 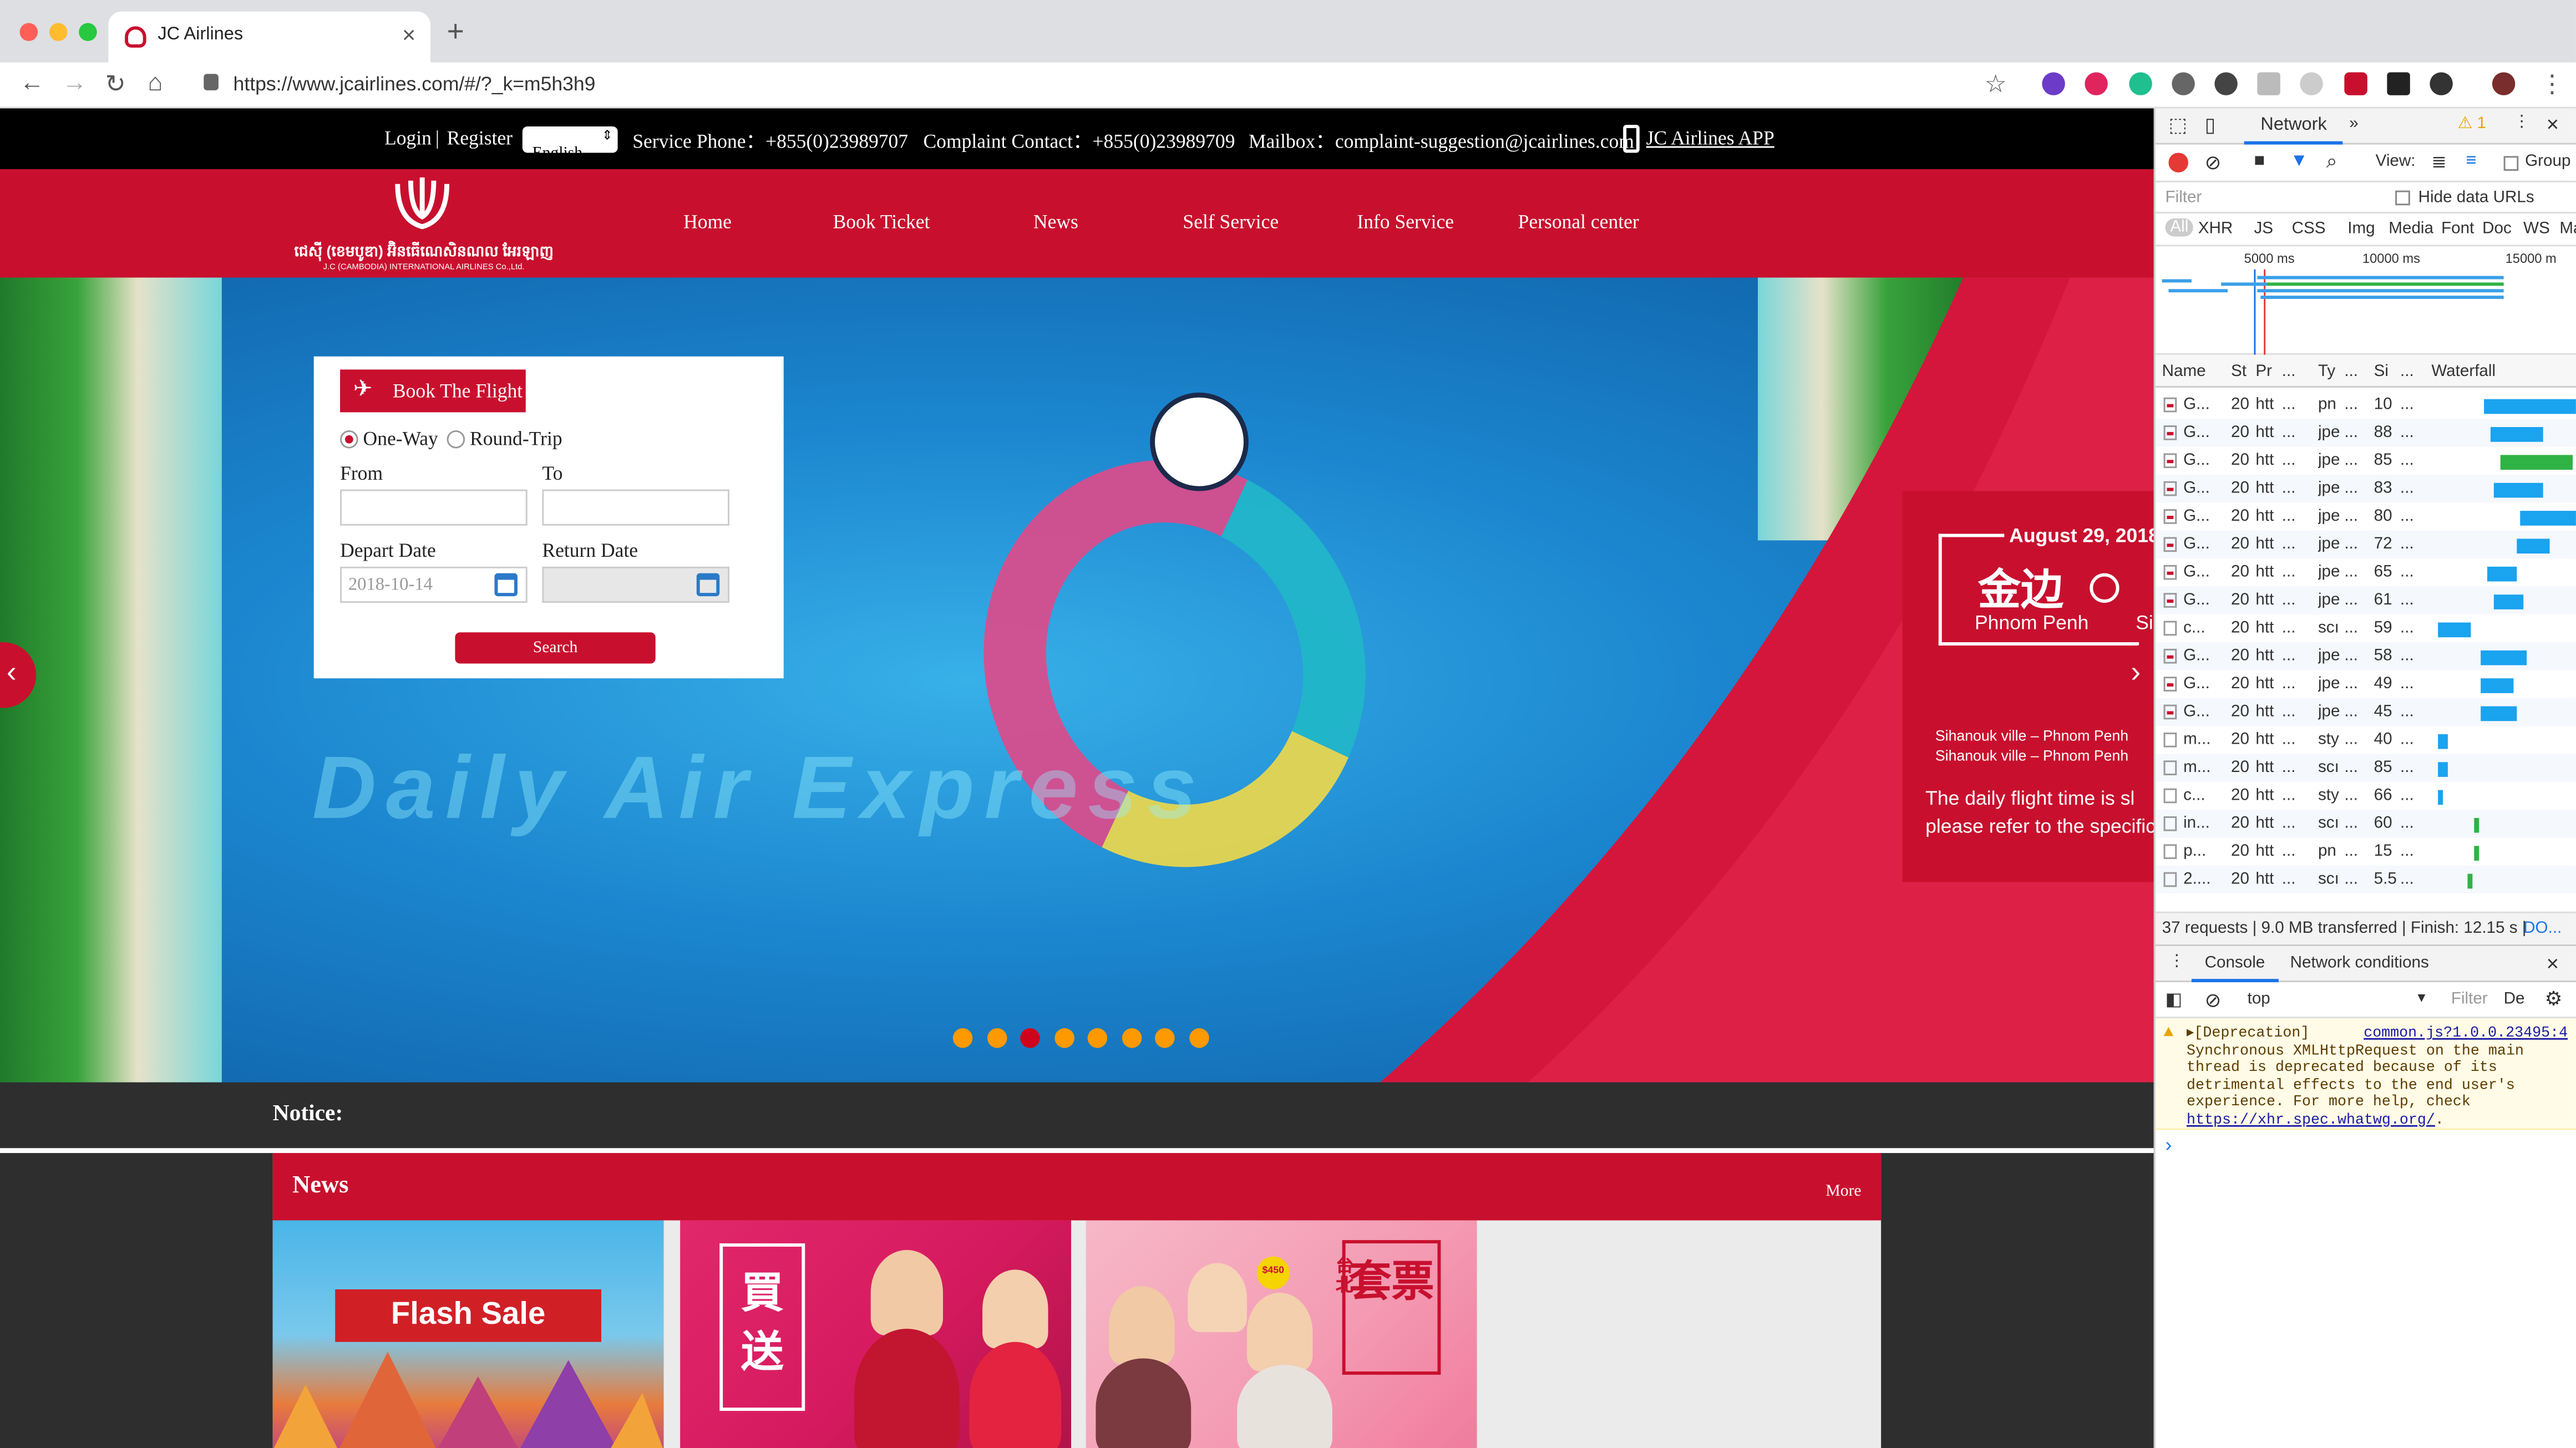 I want to click on console-settings-gear-icon: ⚙, so click(x=2554, y=999).